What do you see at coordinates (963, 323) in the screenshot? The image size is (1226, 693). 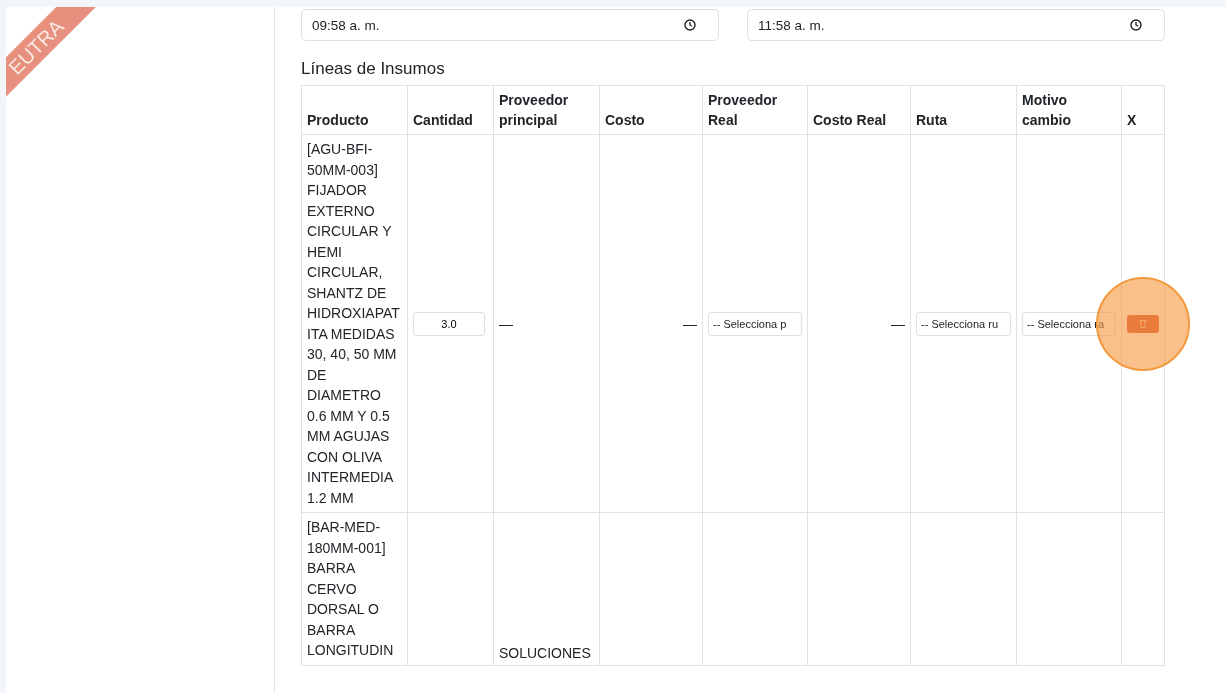 I see `route-select: -- Selecciona ru` at bounding box center [963, 323].